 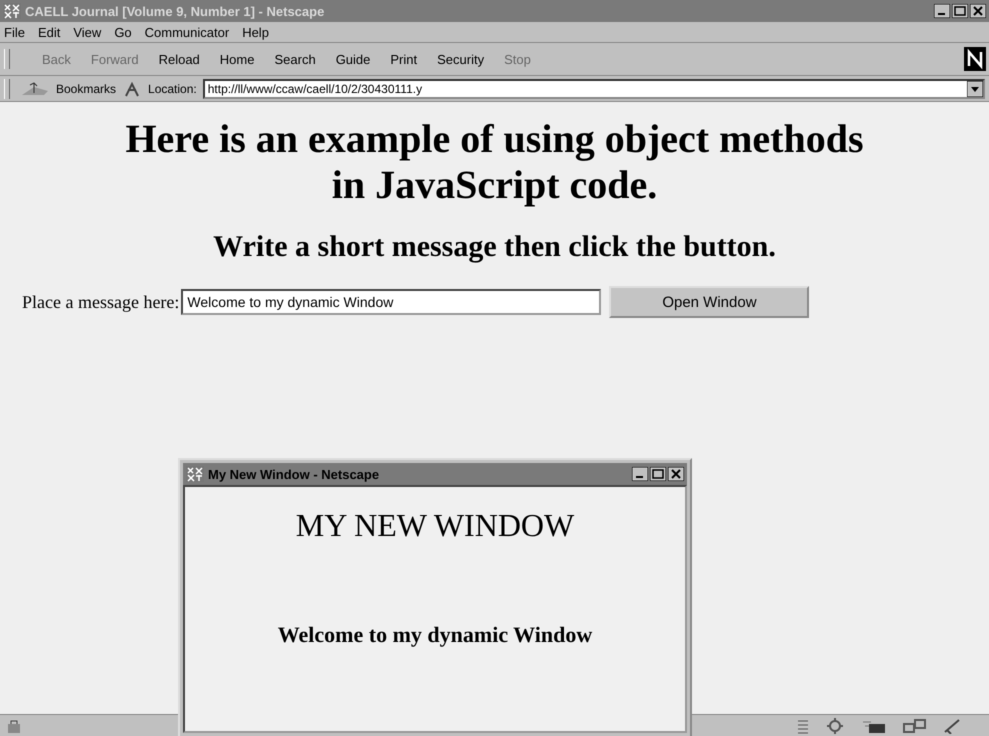 What do you see at coordinates (101, 302) in the screenshot?
I see `field-label: Place a message here:` at bounding box center [101, 302].